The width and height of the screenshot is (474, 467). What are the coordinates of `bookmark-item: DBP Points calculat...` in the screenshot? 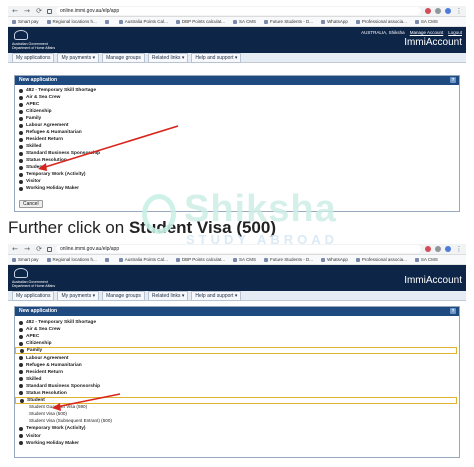 It's located at (200, 259).